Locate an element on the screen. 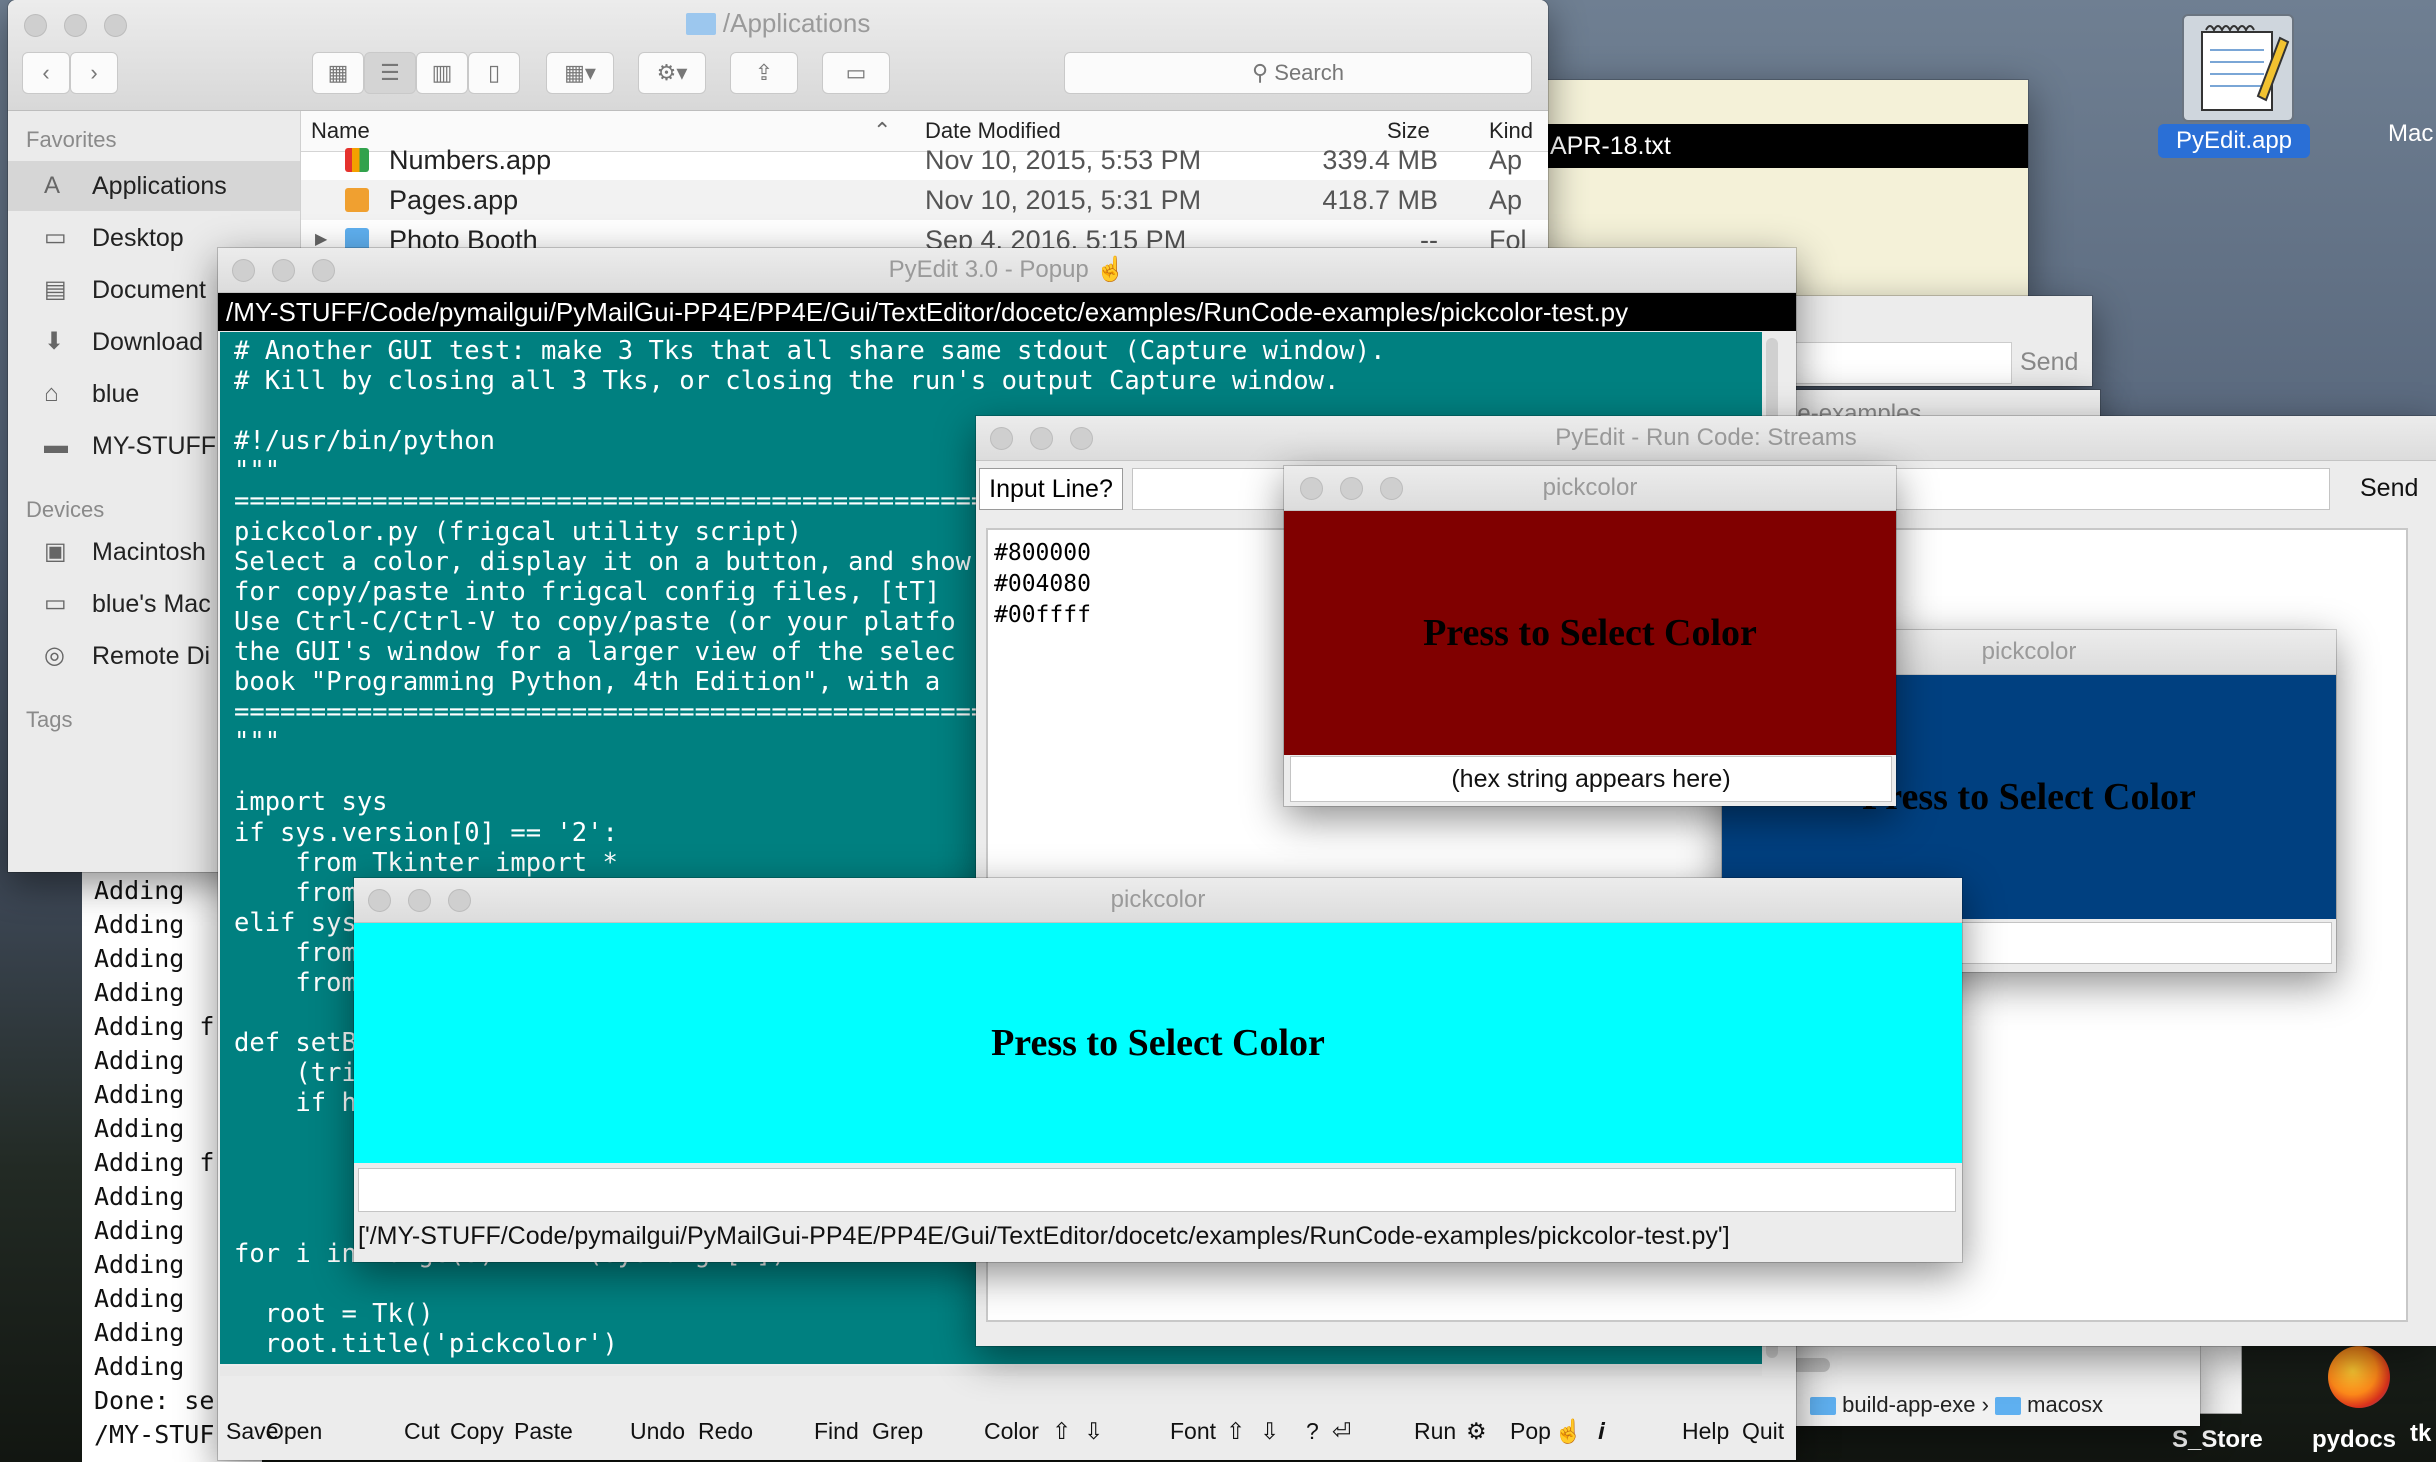 The image size is (2436, 1462). chevron-left-icon: ‹ is located at coordinates (46, 72).